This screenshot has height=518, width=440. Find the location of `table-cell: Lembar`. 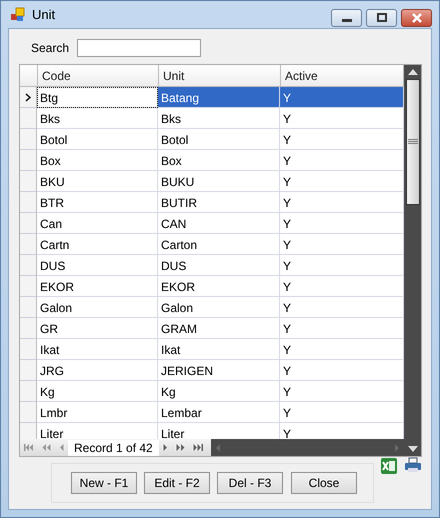

table-cell: Lembar is located at coordinates (219, 412).